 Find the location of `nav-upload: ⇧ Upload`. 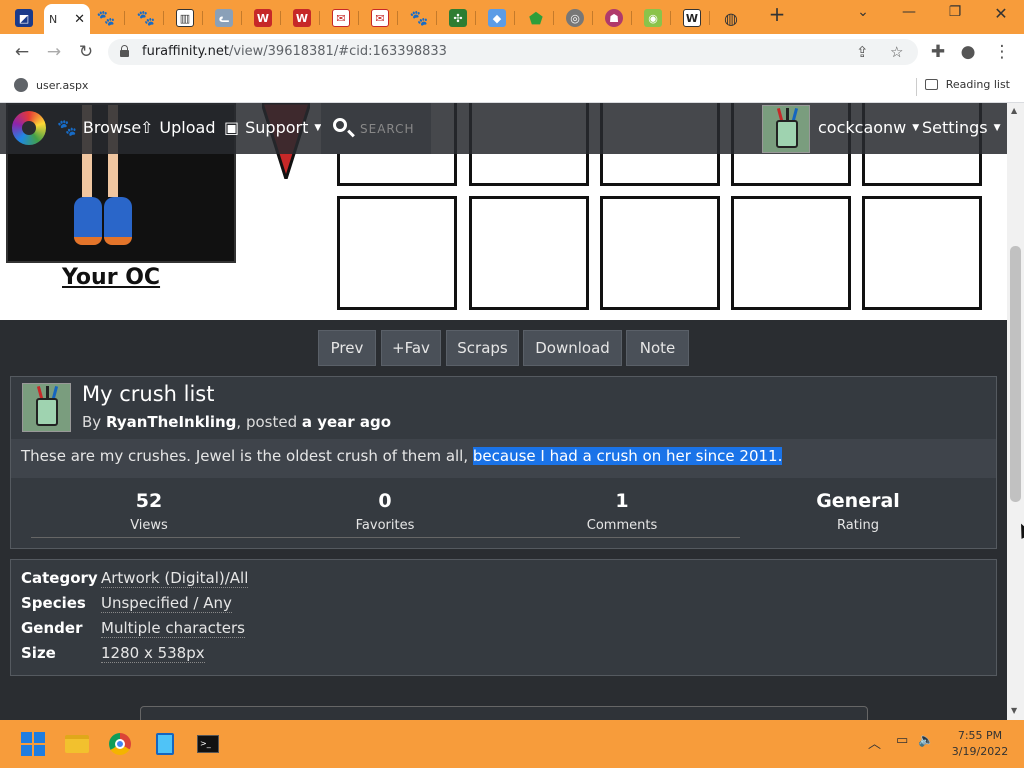

nav-upload: ⇧ Upload is located at coordinates (177, 127).